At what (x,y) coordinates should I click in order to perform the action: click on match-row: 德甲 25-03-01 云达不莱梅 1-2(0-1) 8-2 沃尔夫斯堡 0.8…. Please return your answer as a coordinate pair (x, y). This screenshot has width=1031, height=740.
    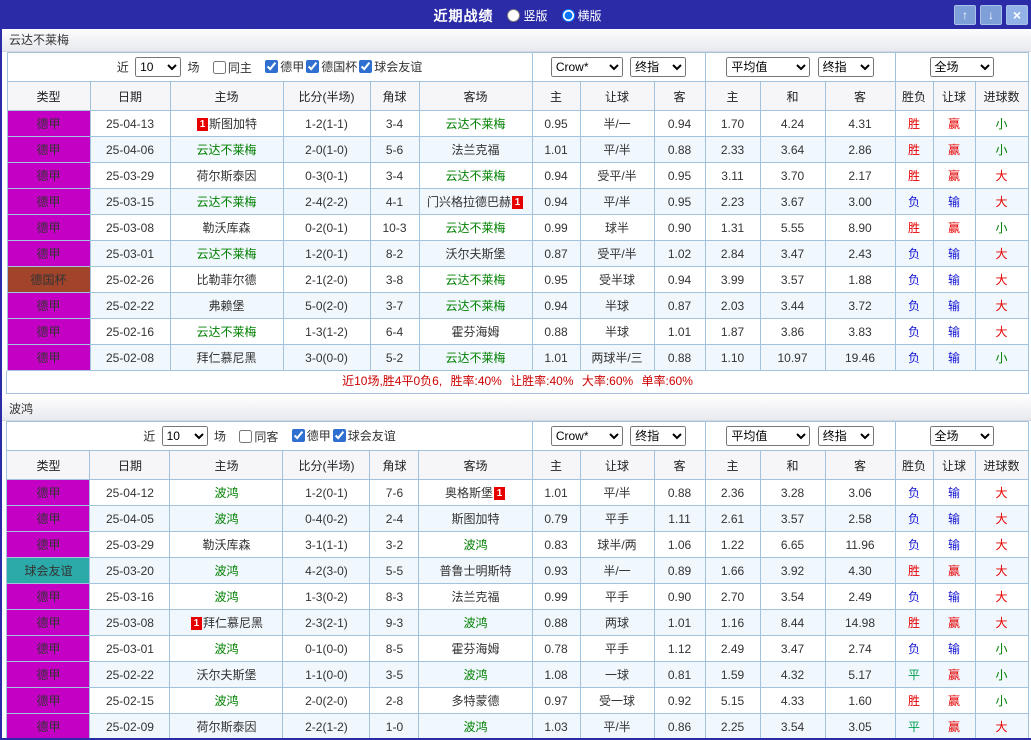
    Looking at the image, I should click on (517, 253).